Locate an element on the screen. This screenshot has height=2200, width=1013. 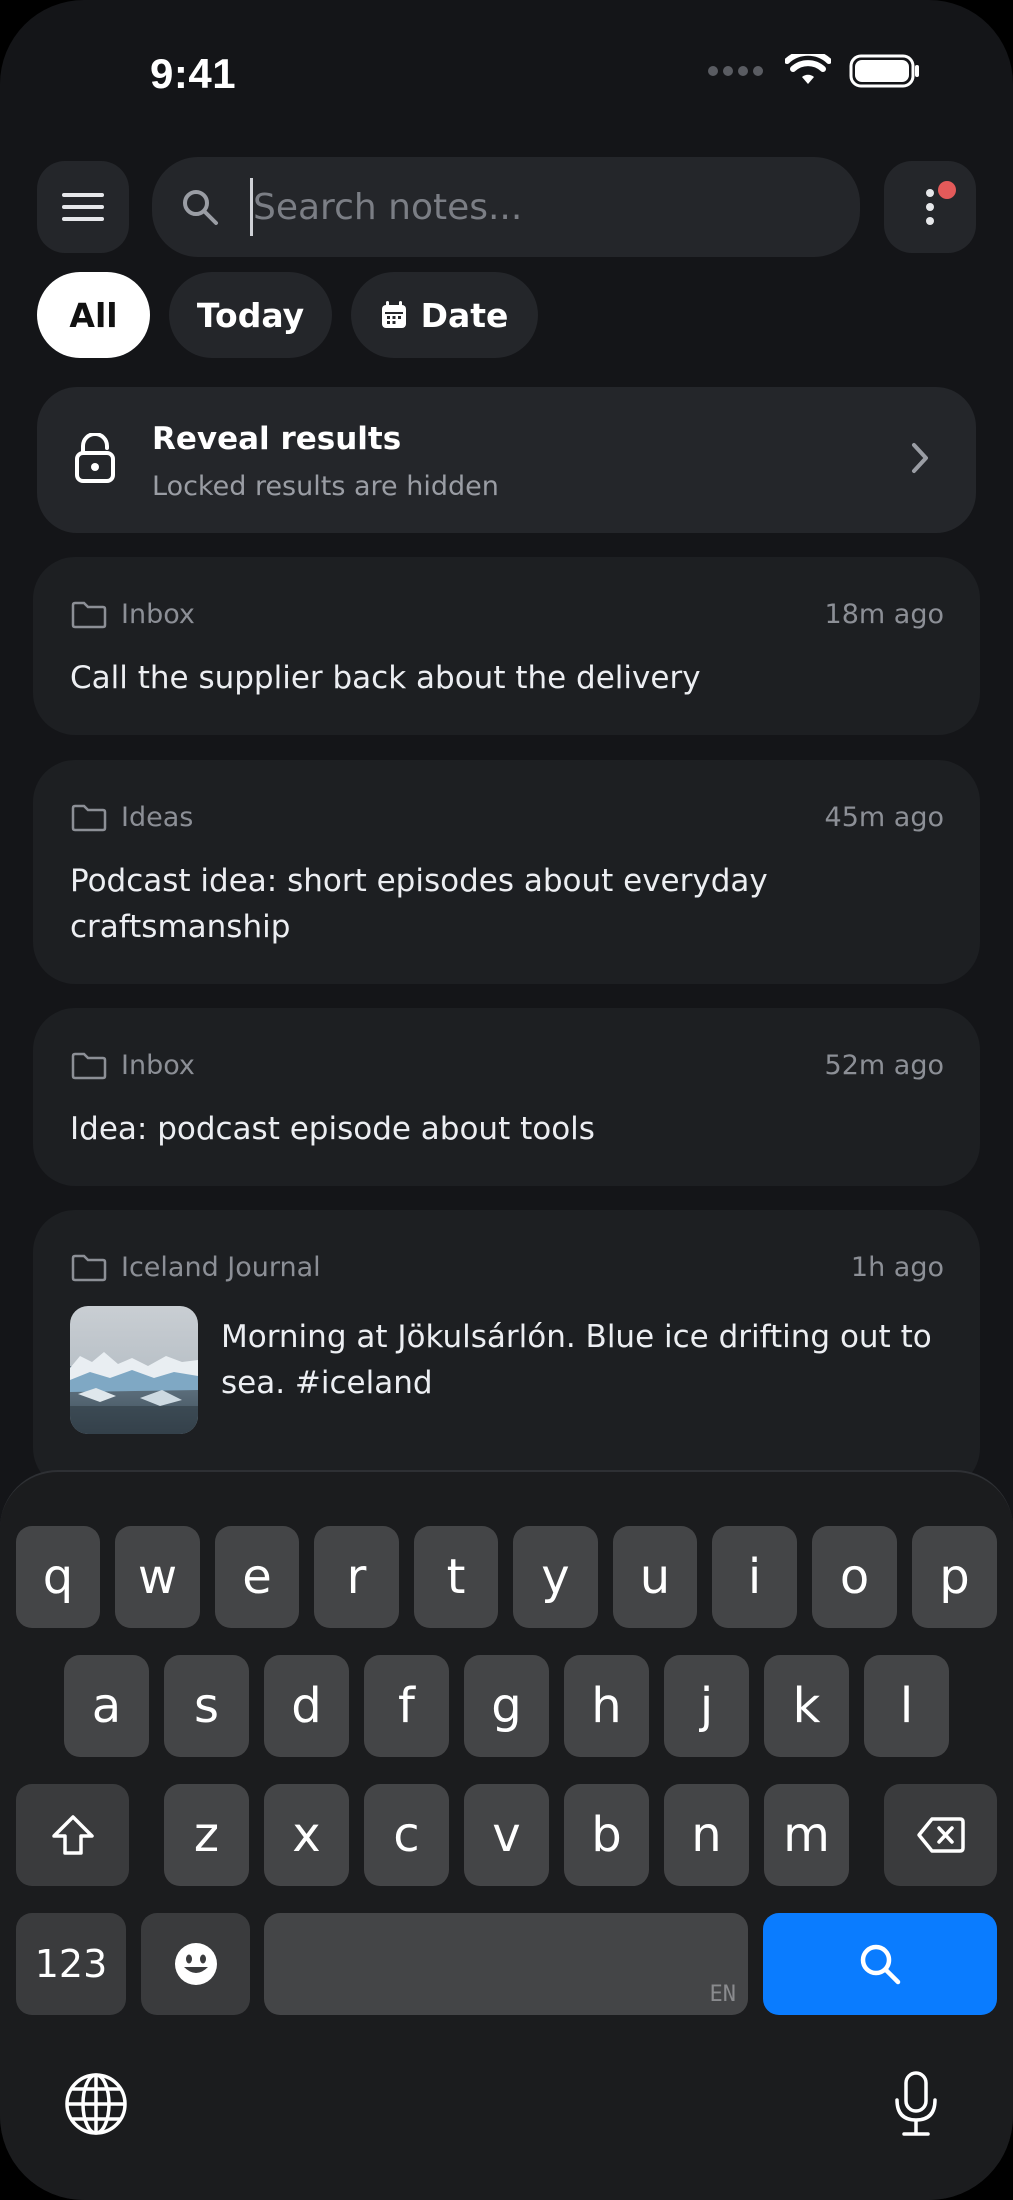
globe-icon is located at coordinates (96, 2104).